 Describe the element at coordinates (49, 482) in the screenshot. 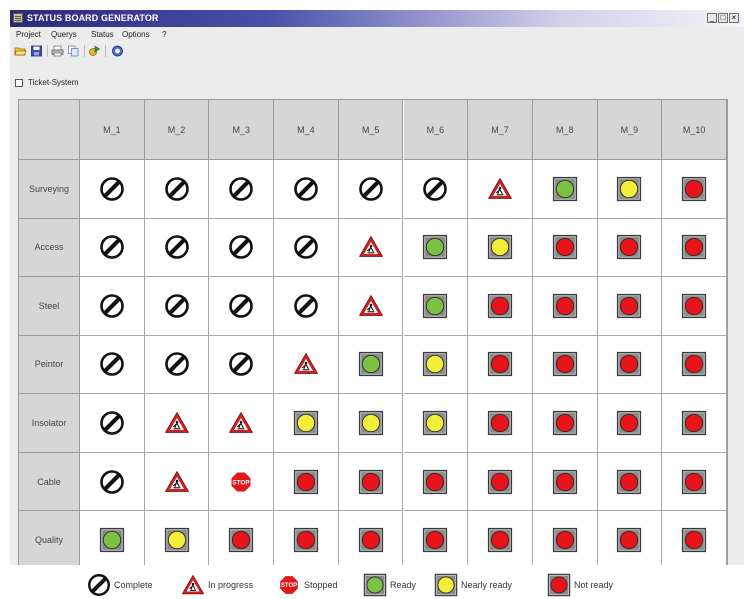

I see `row-header: Cable` at that location.